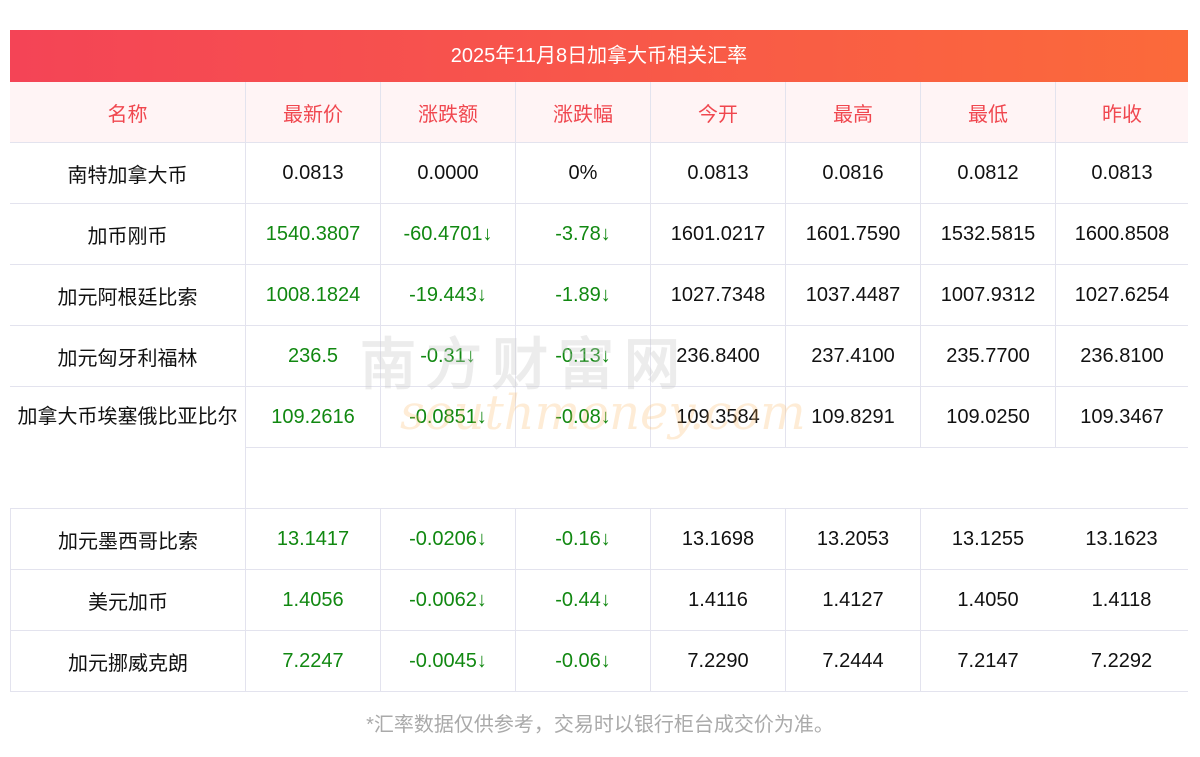  What do you see at coordinates (1121, 600) in the screenshot?
I see `cell-prev-close: 1.4118` at bounding box center [1121, 600].